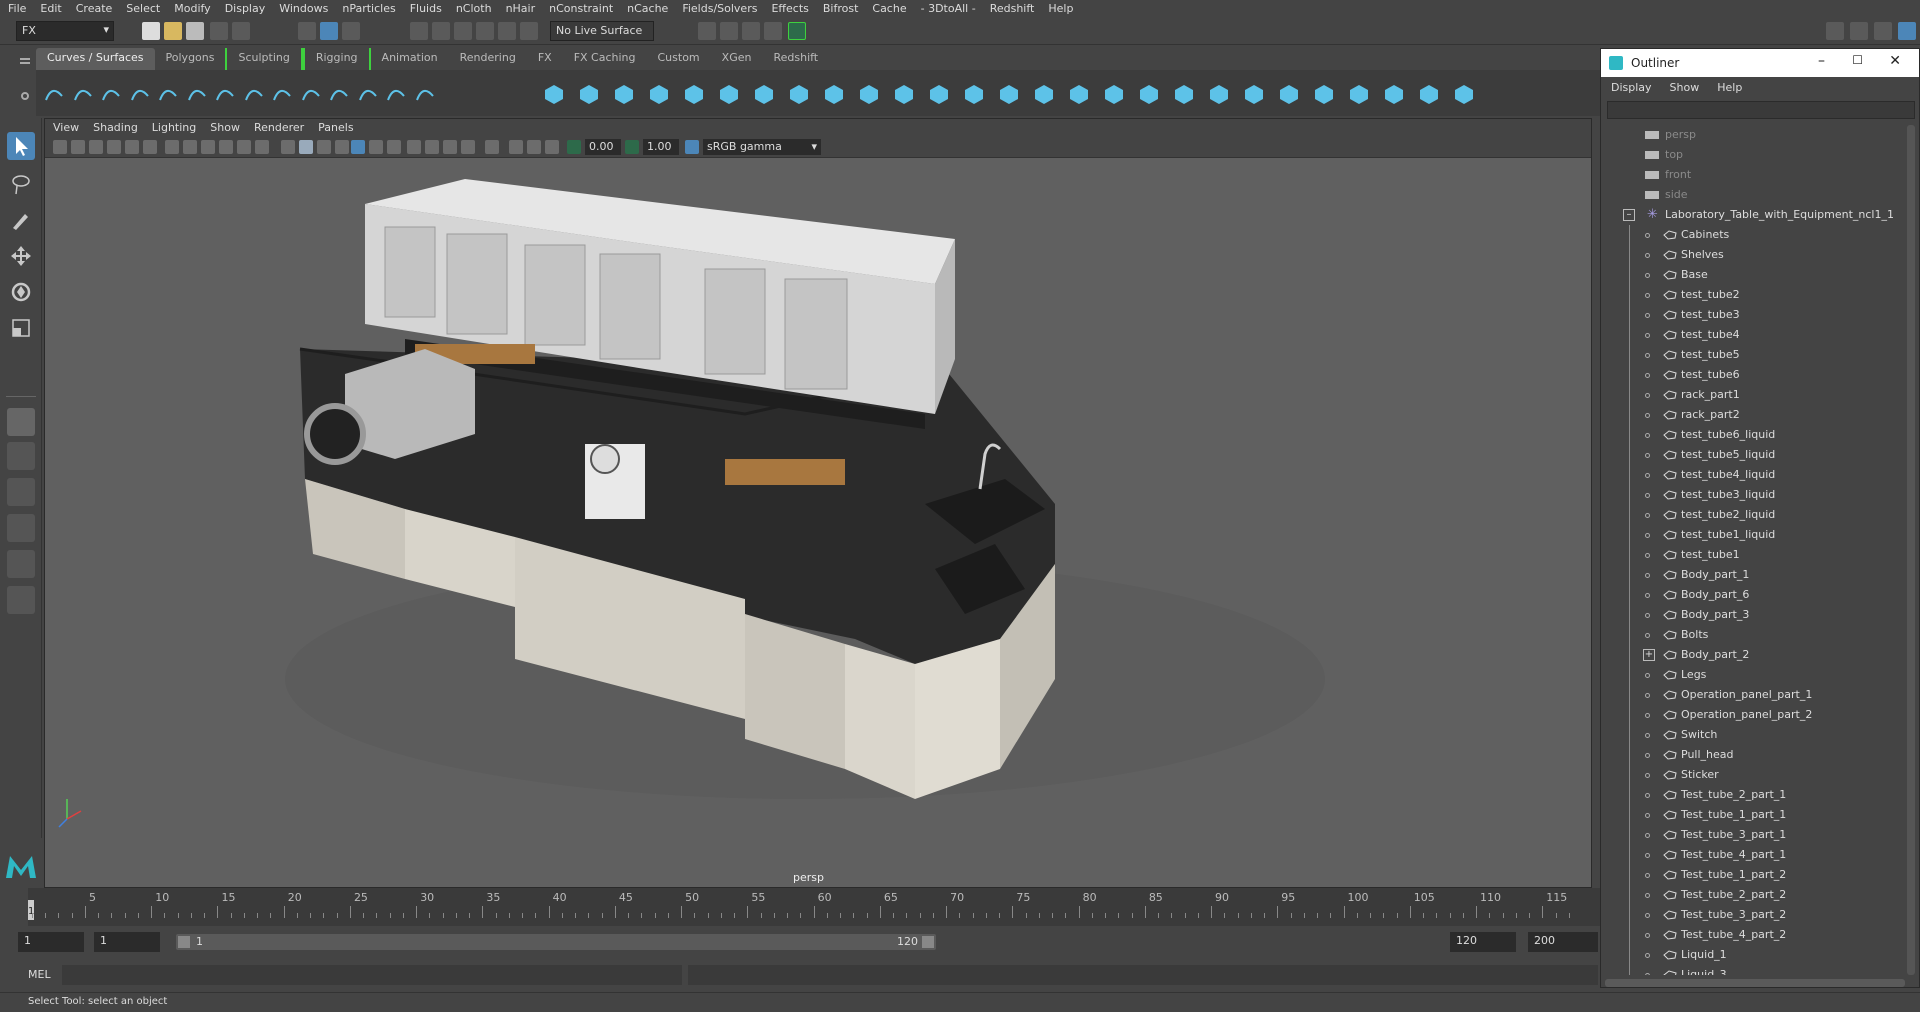 This screenshot has height=1012, width=1920. What do you see at coordinates (25, 82) in the screenshot?
I see `shelf-options` at bounding box center [25, 82].